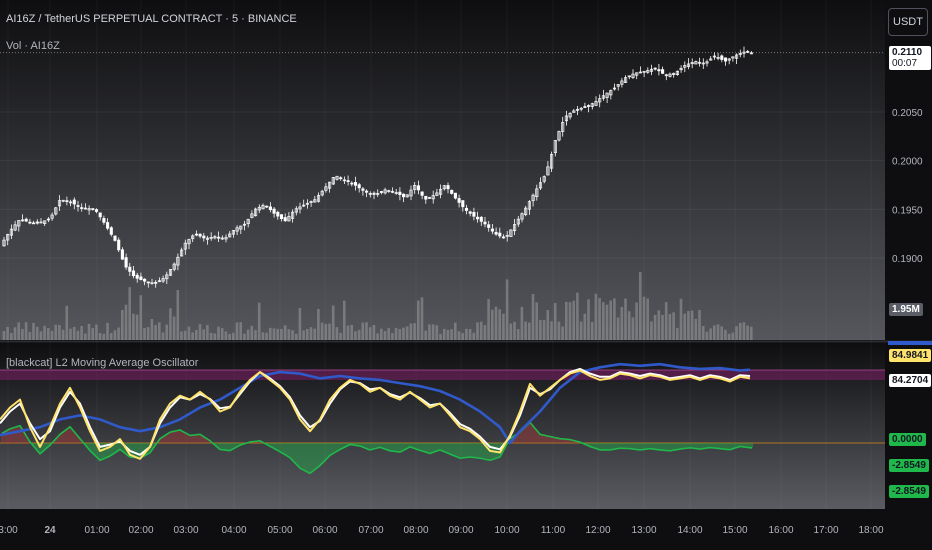  I want to click on time-tick-label: 07:00, so click(370, 530).